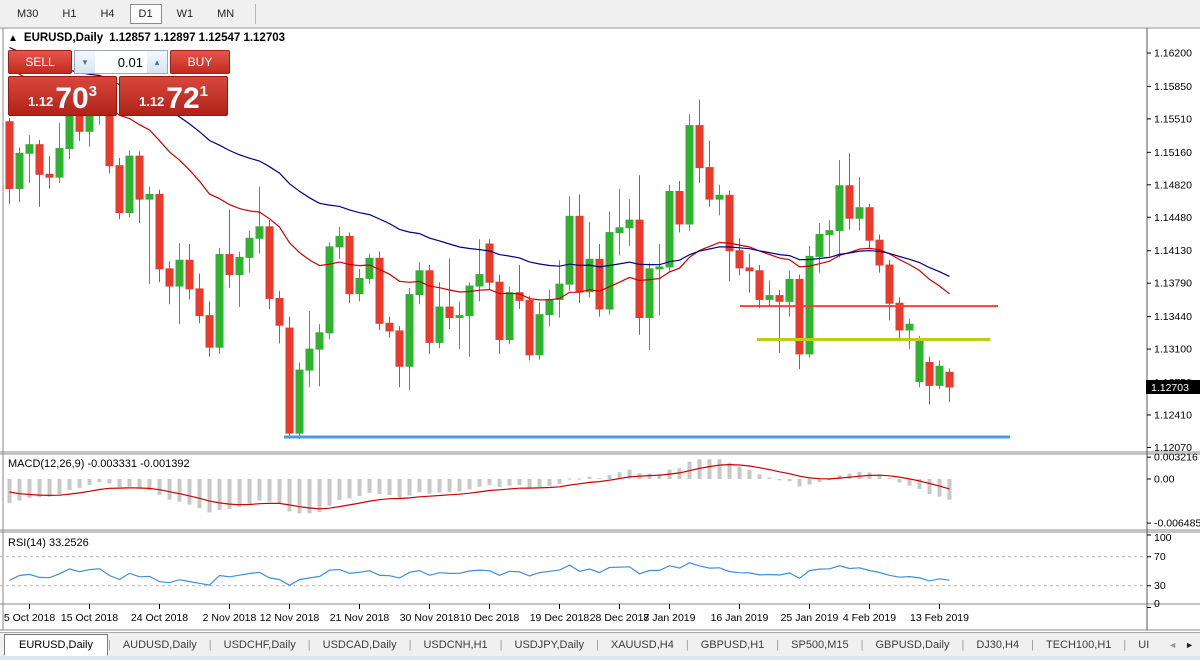  Describe the element at coordinates (939, 618) in the screenshot. I see `svg-text: 13 Feb 2019` at that location.